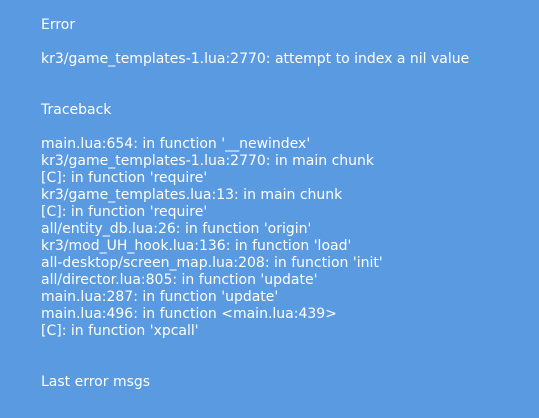  Describe the element at coordinates (58, 25) in the screenshot. I see `error-heading: Error` at that location.